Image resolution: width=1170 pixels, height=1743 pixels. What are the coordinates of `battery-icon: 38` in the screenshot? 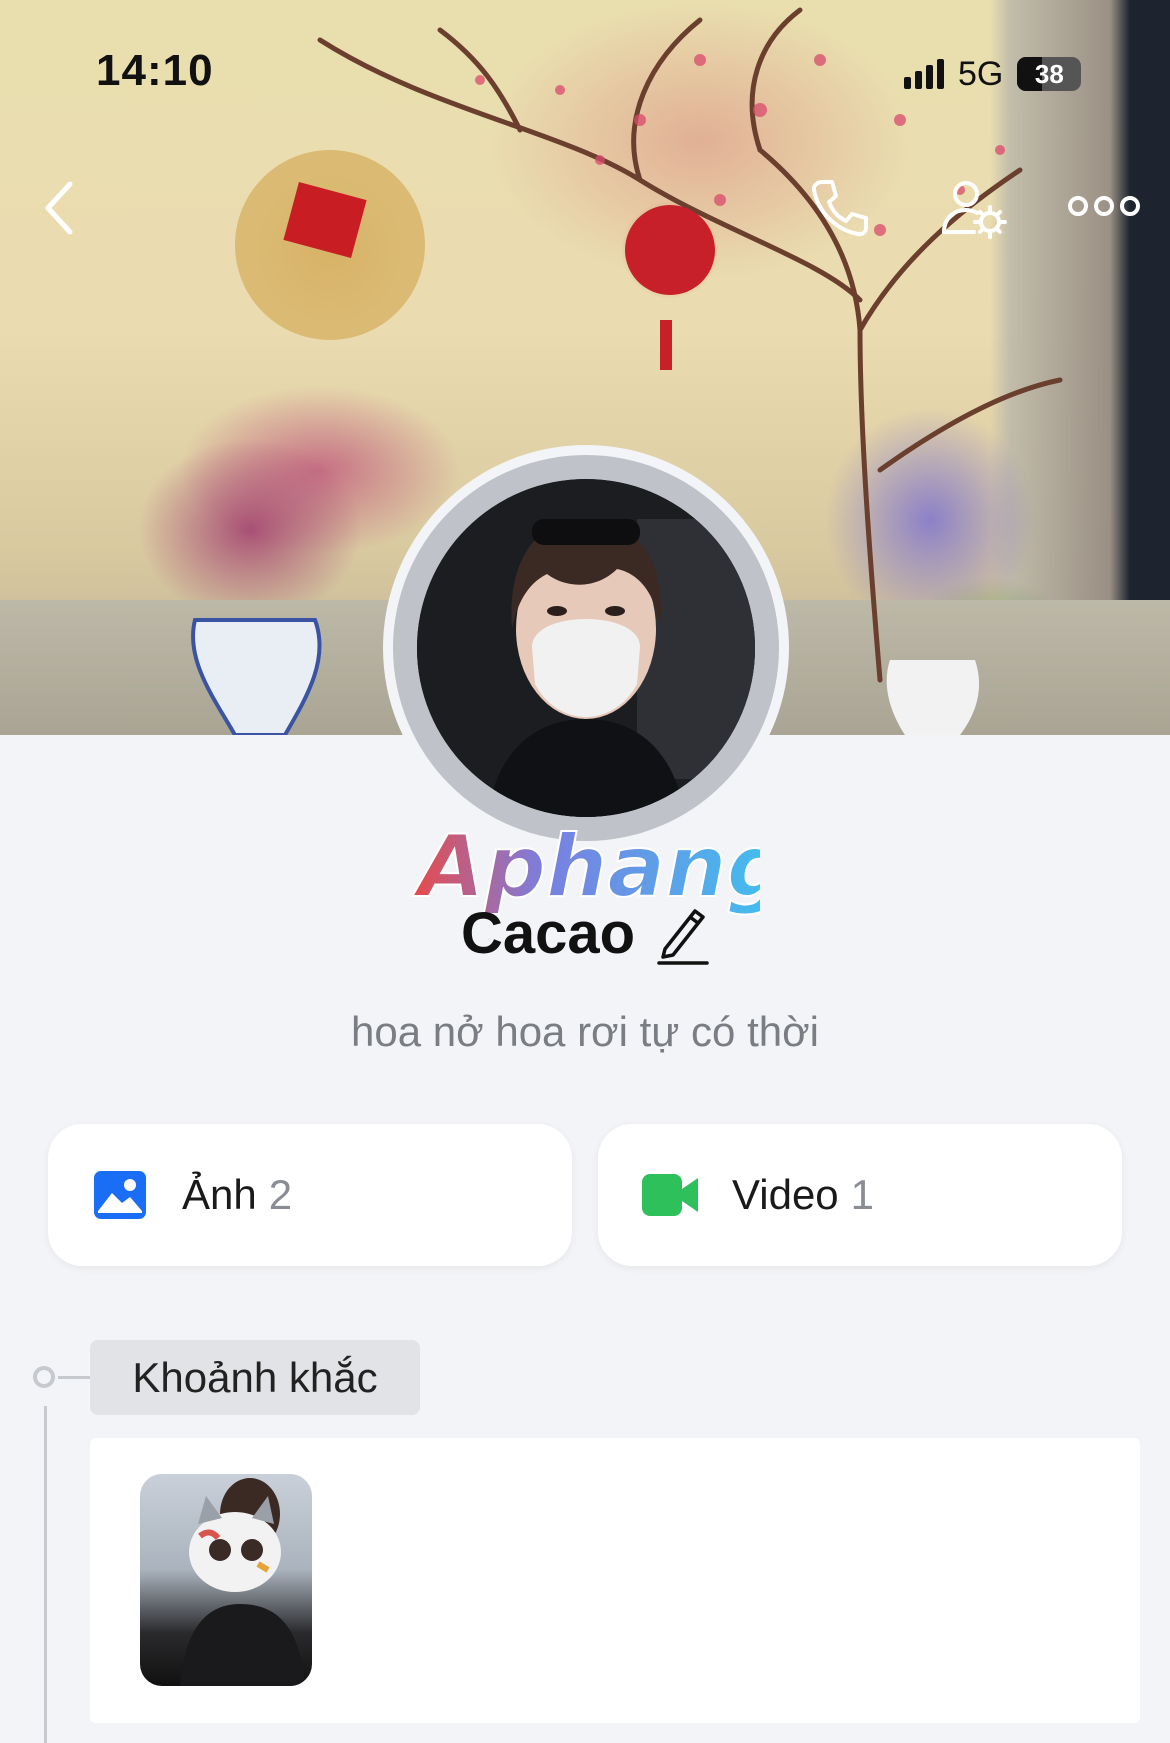 It's located at (1049, 74).